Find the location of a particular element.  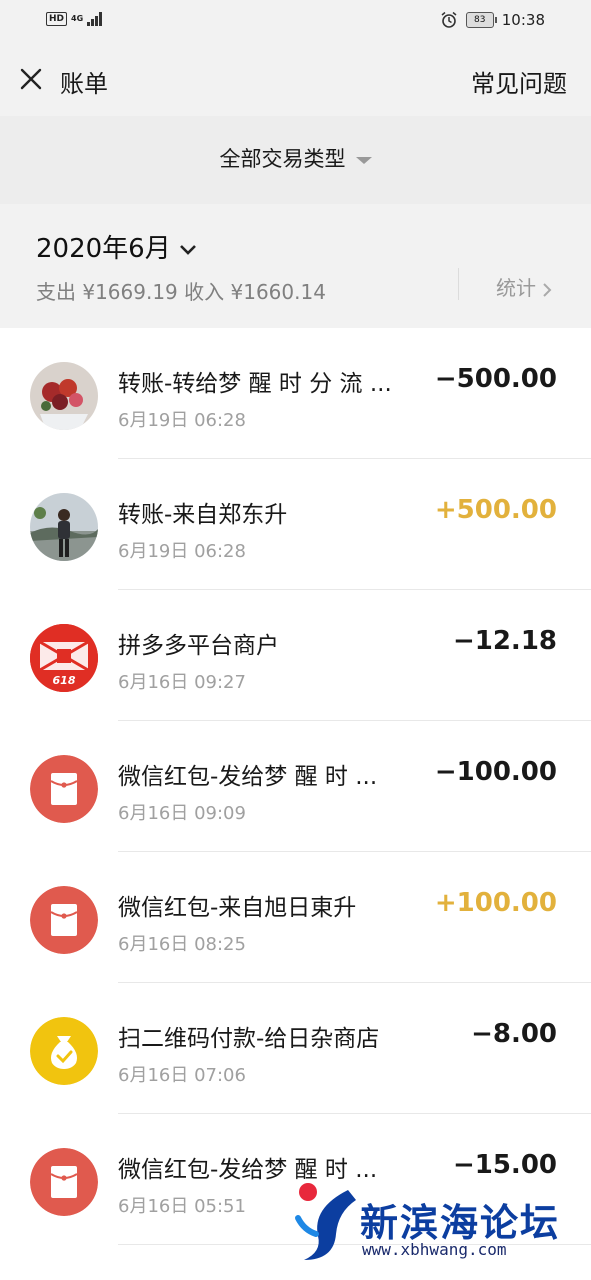

chevron-right-icon is located at coordinates (547, 289).